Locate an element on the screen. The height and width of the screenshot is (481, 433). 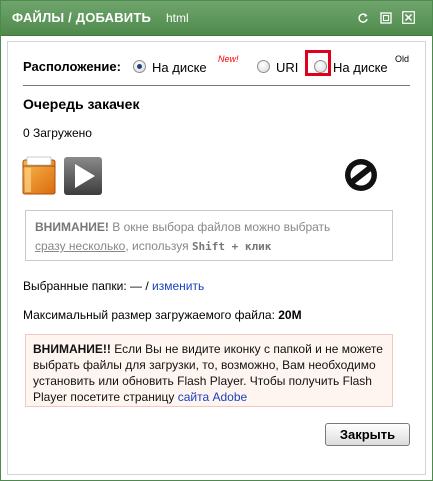
window-subtitle: html is located at coordinates (177, 18).